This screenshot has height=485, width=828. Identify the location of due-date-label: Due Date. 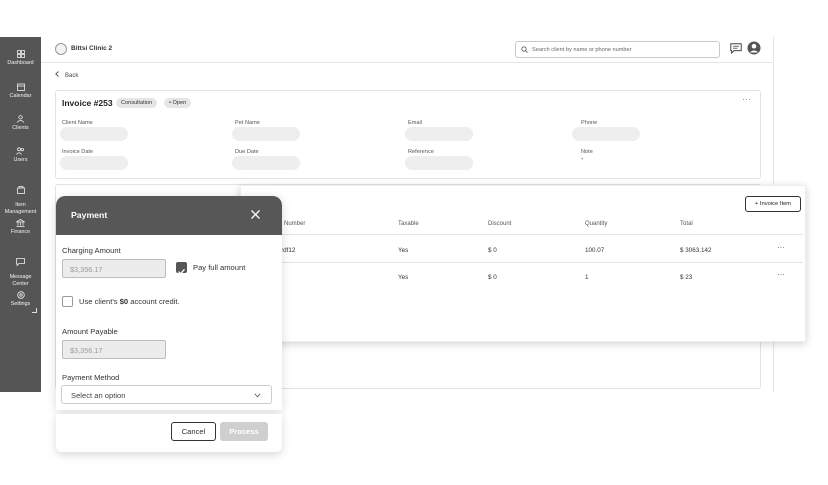
(247, 152).